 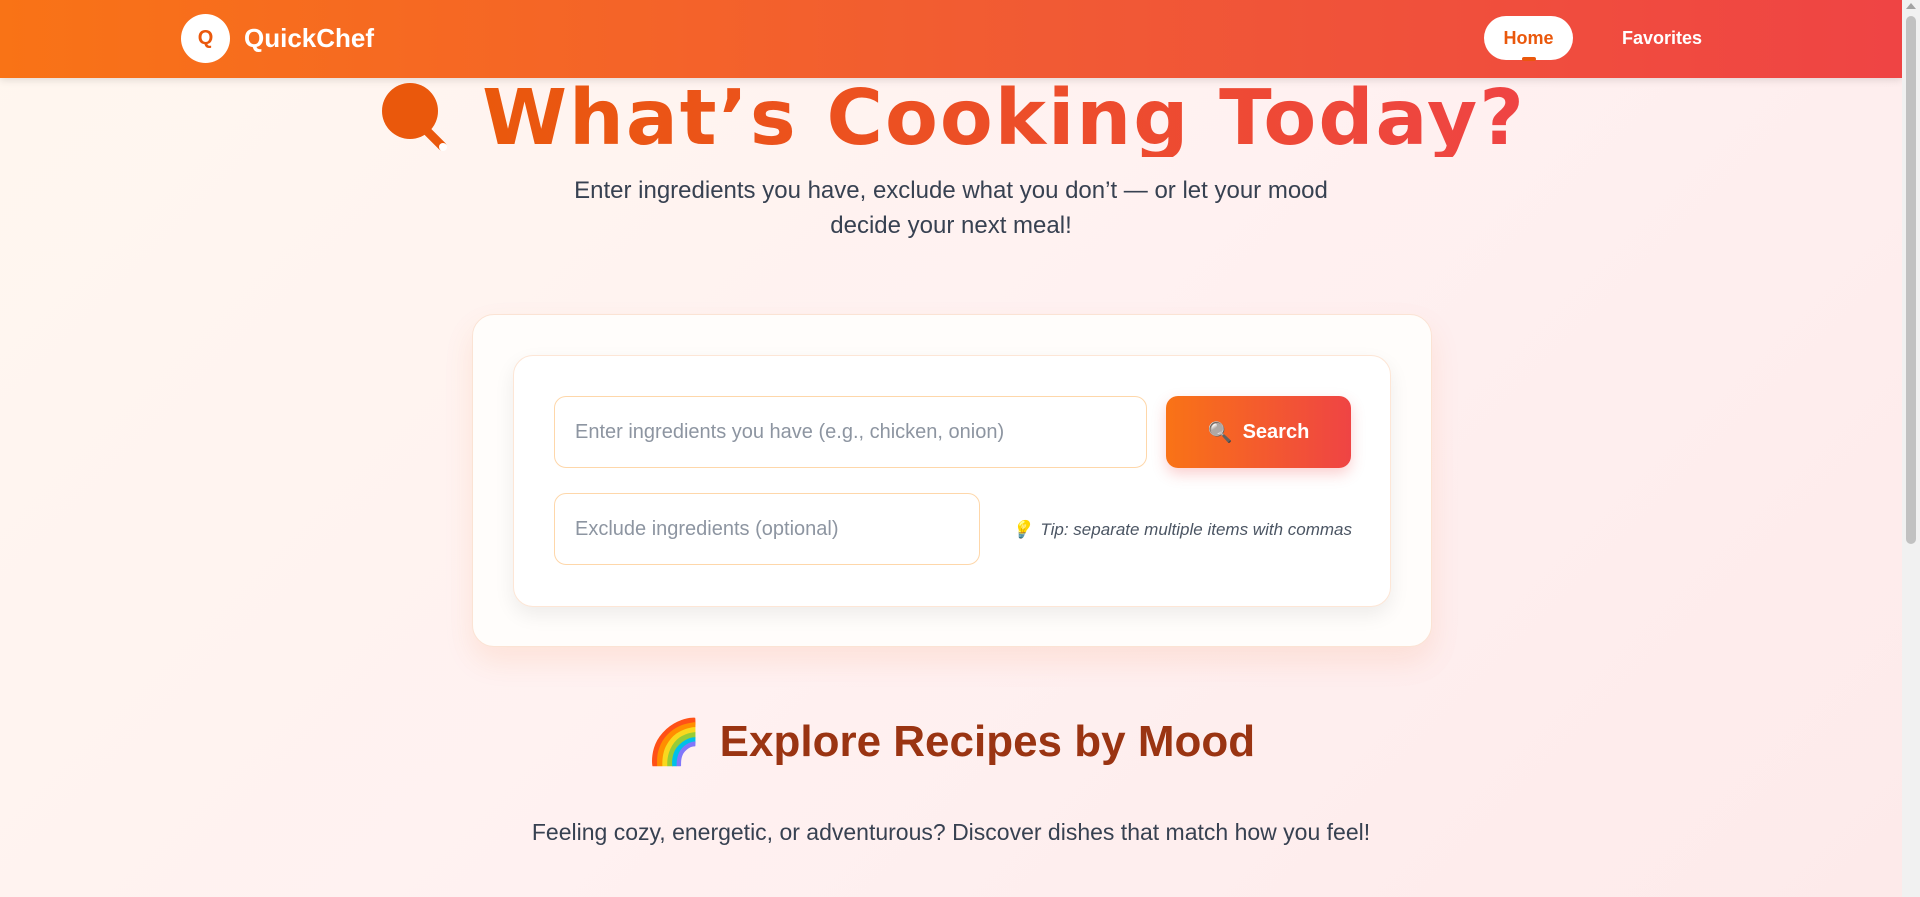 I want to click on nav-link-favorites-label: Favorites, so click(x=1662, y=37).